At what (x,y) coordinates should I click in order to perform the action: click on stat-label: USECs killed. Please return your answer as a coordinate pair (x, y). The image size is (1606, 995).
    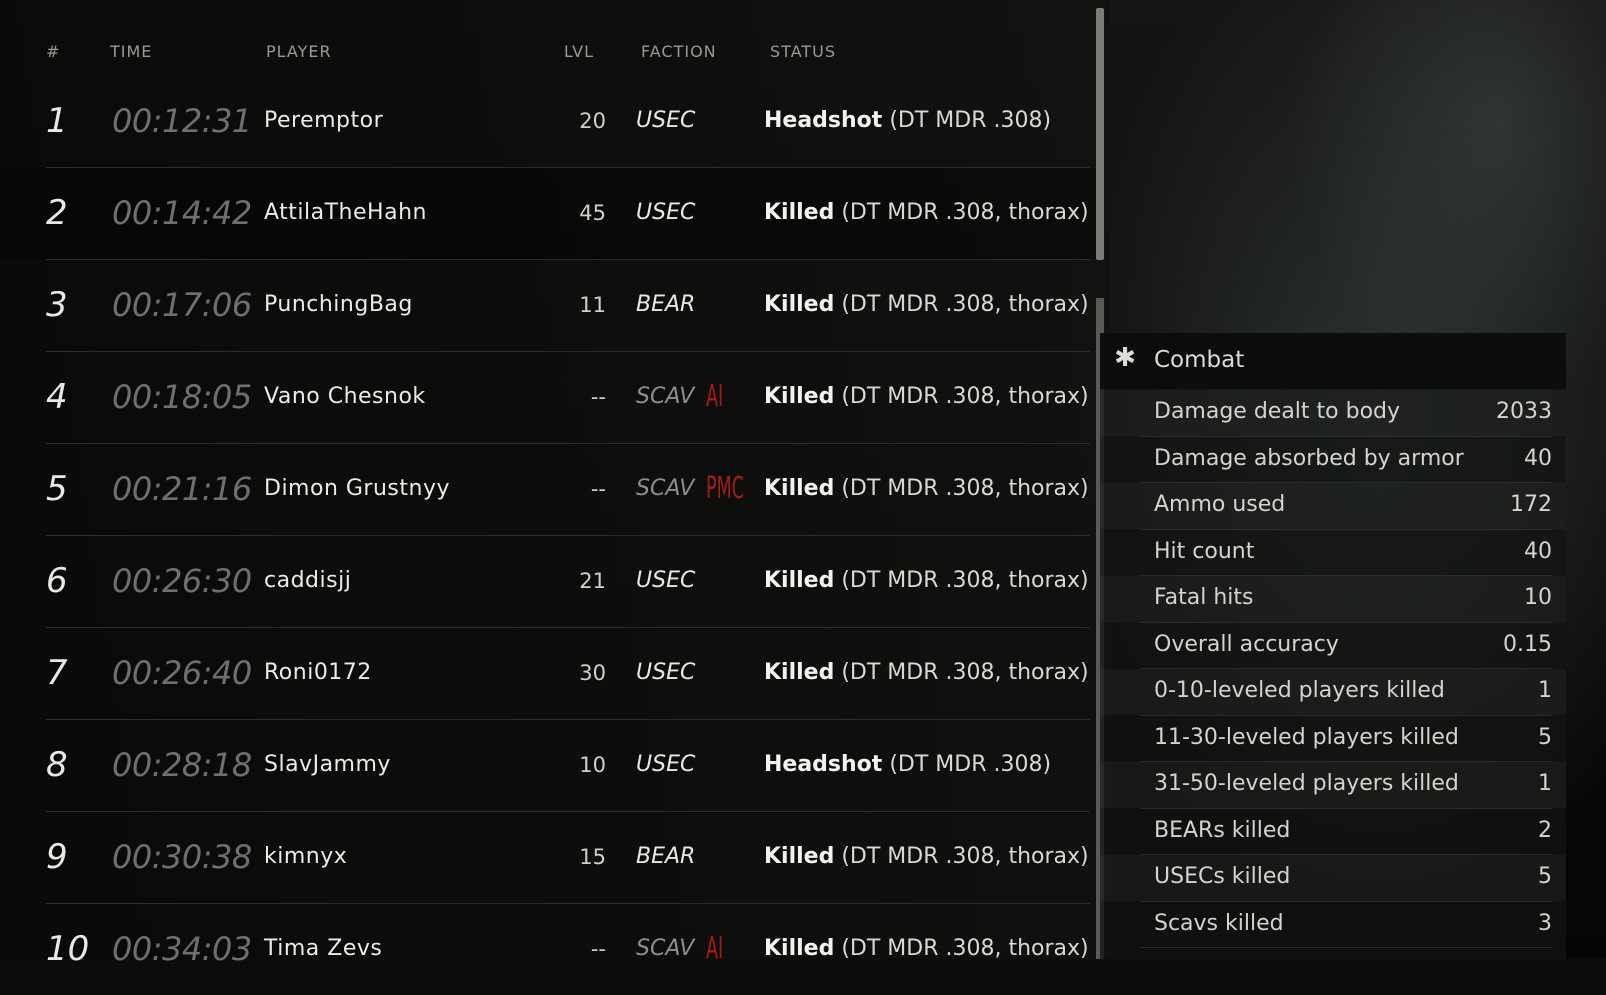
    Looking at the image, I should click on (1222, 876).